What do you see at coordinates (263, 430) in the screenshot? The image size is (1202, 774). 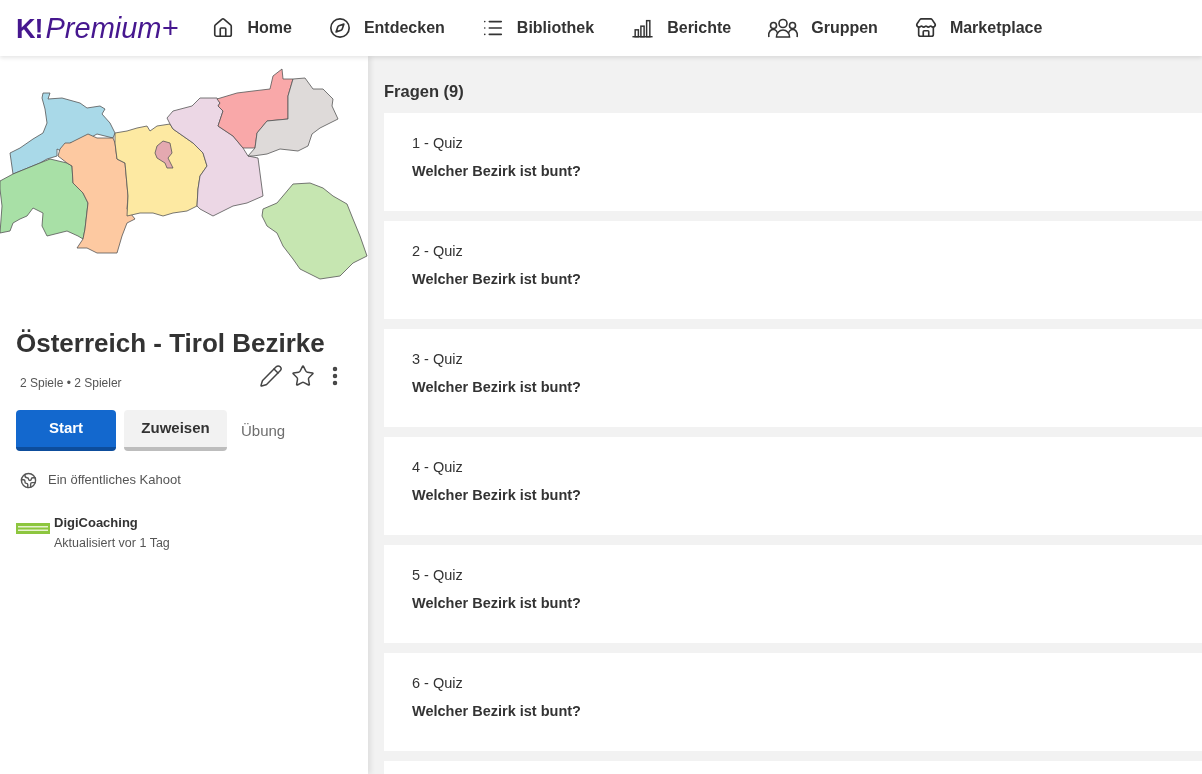 I see `practice-link: Übung` at bounding box center [263, 430].